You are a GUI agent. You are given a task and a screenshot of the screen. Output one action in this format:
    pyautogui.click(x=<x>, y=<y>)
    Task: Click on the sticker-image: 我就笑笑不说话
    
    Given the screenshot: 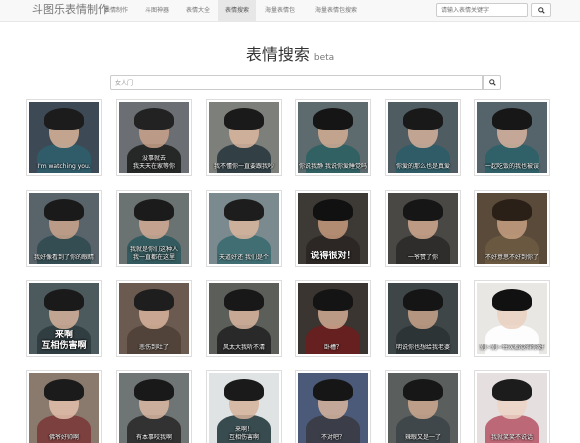 What is the action you would take?
    pyautogui.click(x=512, y=408)
    